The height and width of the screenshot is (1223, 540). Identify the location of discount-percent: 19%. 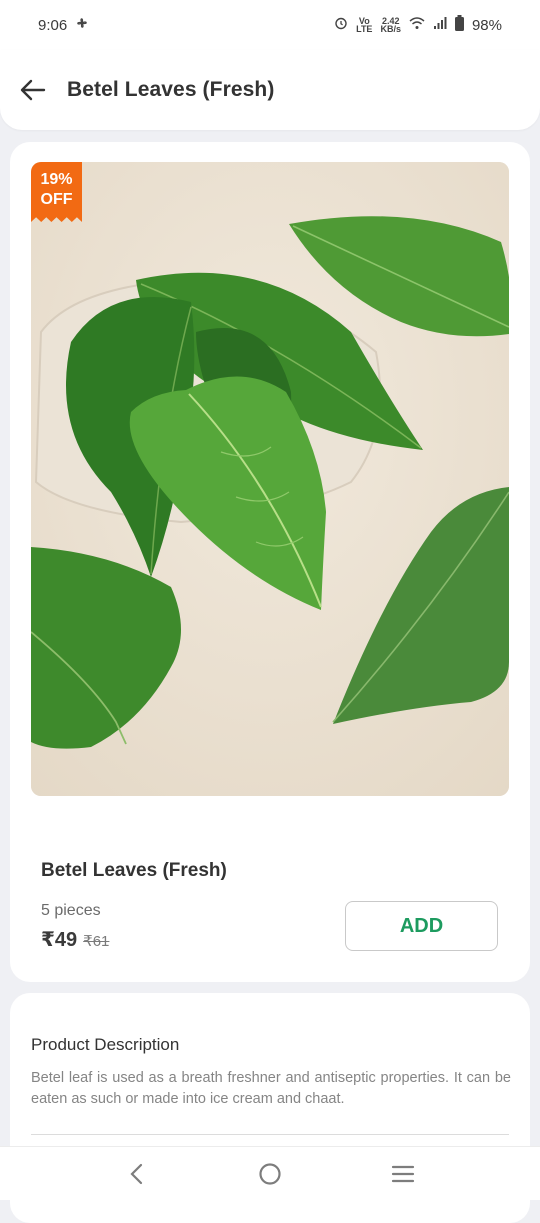
(56, 179).